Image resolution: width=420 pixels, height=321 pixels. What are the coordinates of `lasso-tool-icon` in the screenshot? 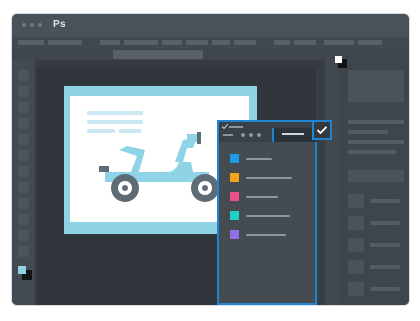 It's located at (23, 107).